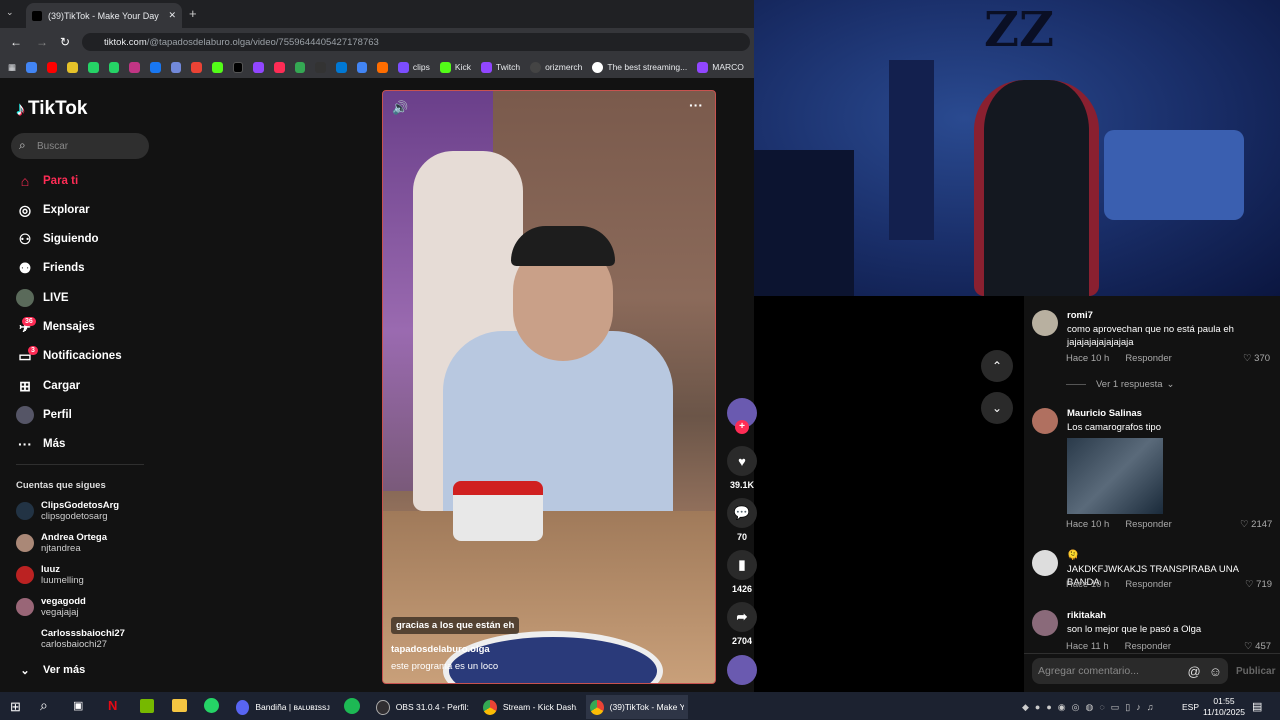  Describe the element at coordinates (742, 572) in the screenshot. I see `save-button: ▮ 1426` at that location.